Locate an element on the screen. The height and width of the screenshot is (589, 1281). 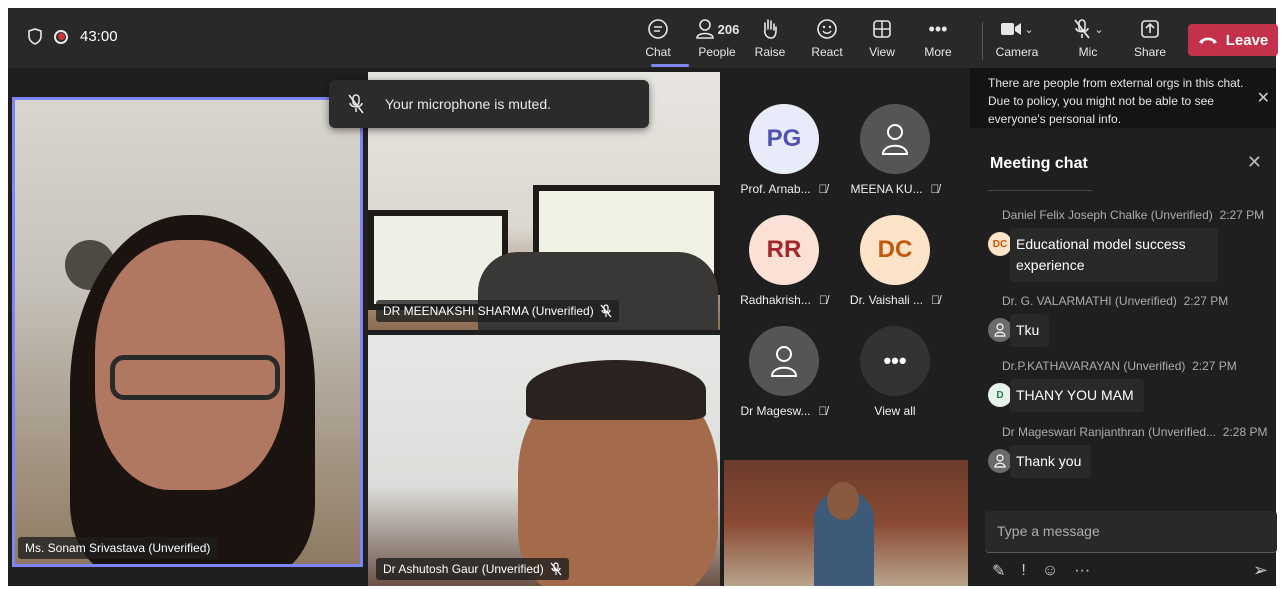
shield-icon is located at coordinates (35, 36).